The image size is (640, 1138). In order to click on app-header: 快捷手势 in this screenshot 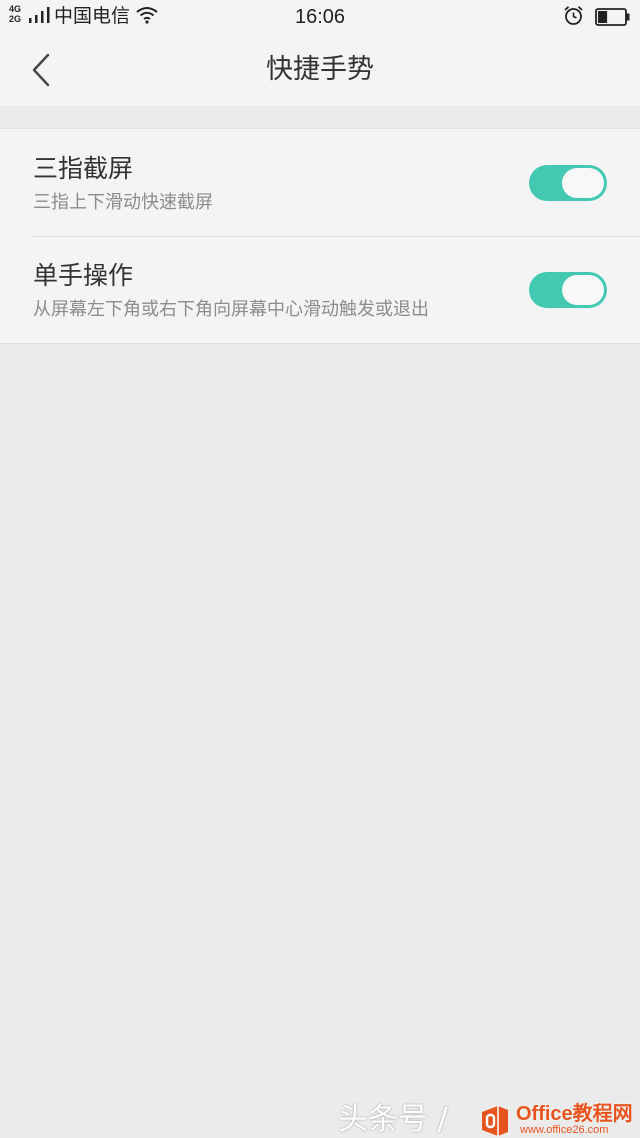, I will do `click(320, 70)`.